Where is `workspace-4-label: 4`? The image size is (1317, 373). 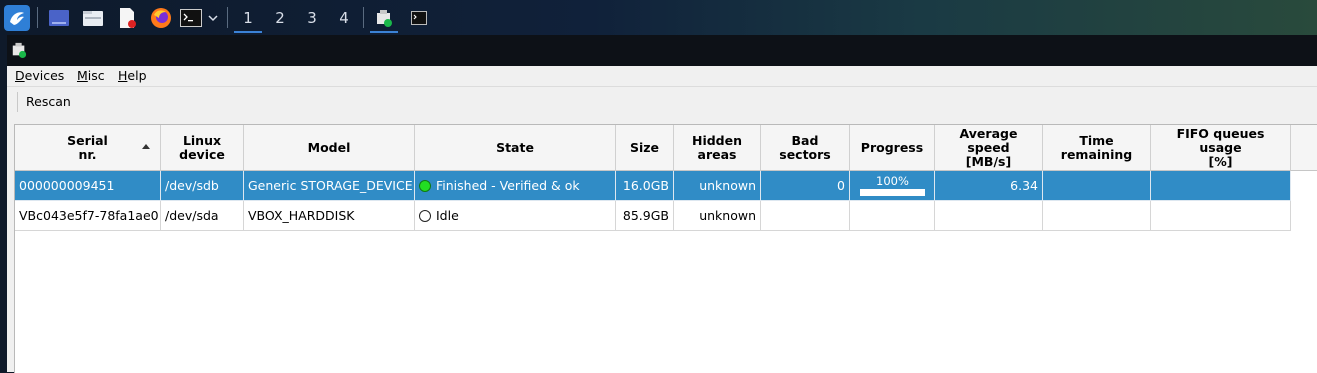 workspace-4-label: 4 is located at coordinates (344, 17).